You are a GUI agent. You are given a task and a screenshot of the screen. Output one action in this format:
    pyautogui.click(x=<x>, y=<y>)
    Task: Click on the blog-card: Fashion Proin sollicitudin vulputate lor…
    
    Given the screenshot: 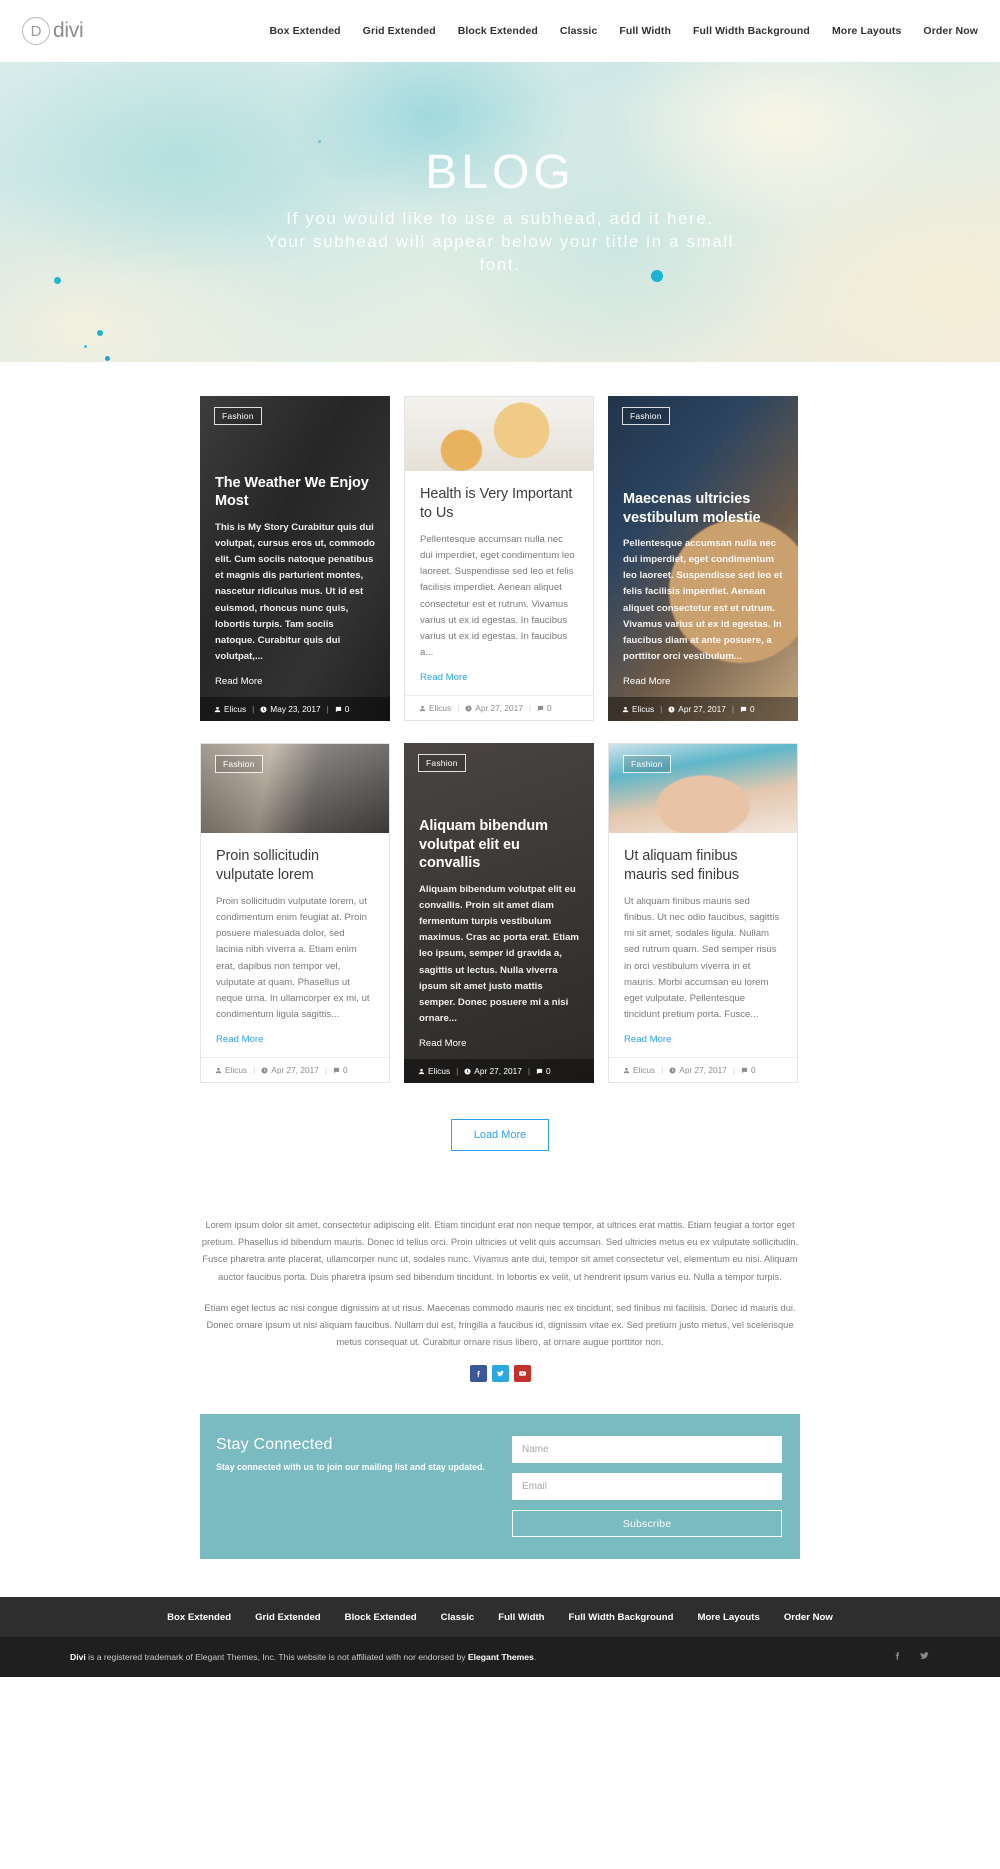 What is the action you would take?
    pyautogui.click(x=295, y=913)
    